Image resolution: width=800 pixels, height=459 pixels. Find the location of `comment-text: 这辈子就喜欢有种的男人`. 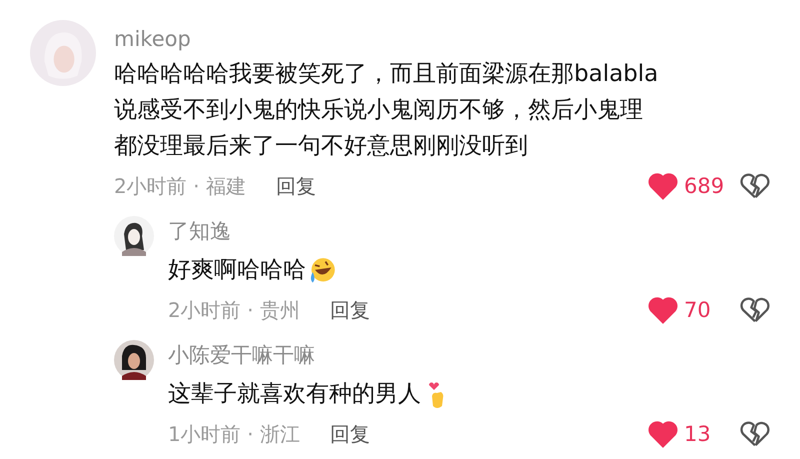

comment-text: 这辈子就喜欢有种的男人 is located at coordinates (294, 394).